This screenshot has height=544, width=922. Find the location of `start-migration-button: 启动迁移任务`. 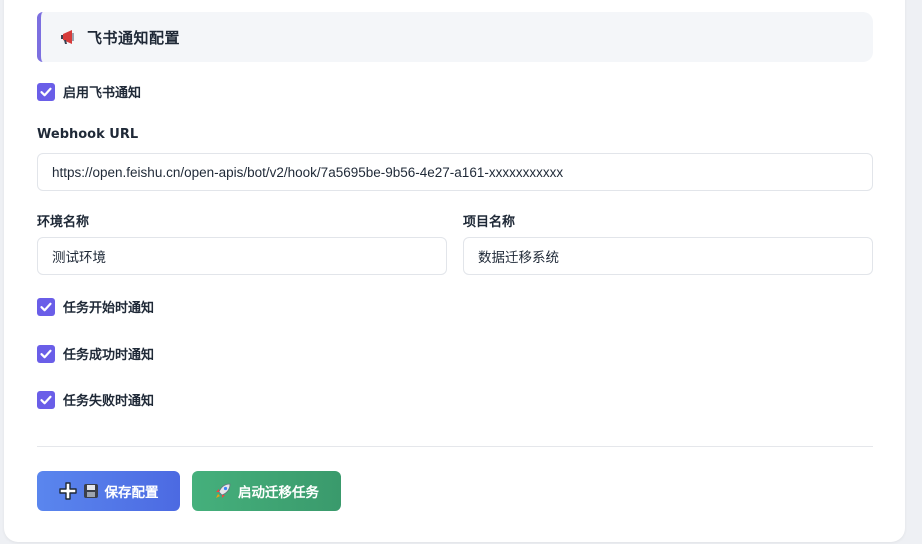

start-migration-button: 启动迁移任务 is located at coordinates (266, 491).